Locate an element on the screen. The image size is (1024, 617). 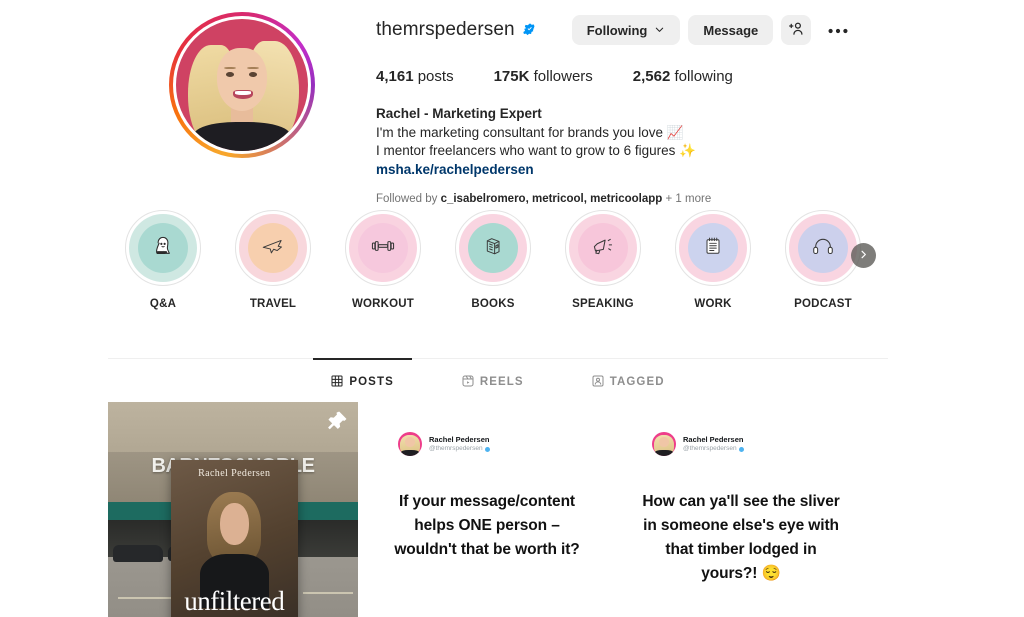
followed-by-prefix: Followed by is located at coordinates (408, 199).